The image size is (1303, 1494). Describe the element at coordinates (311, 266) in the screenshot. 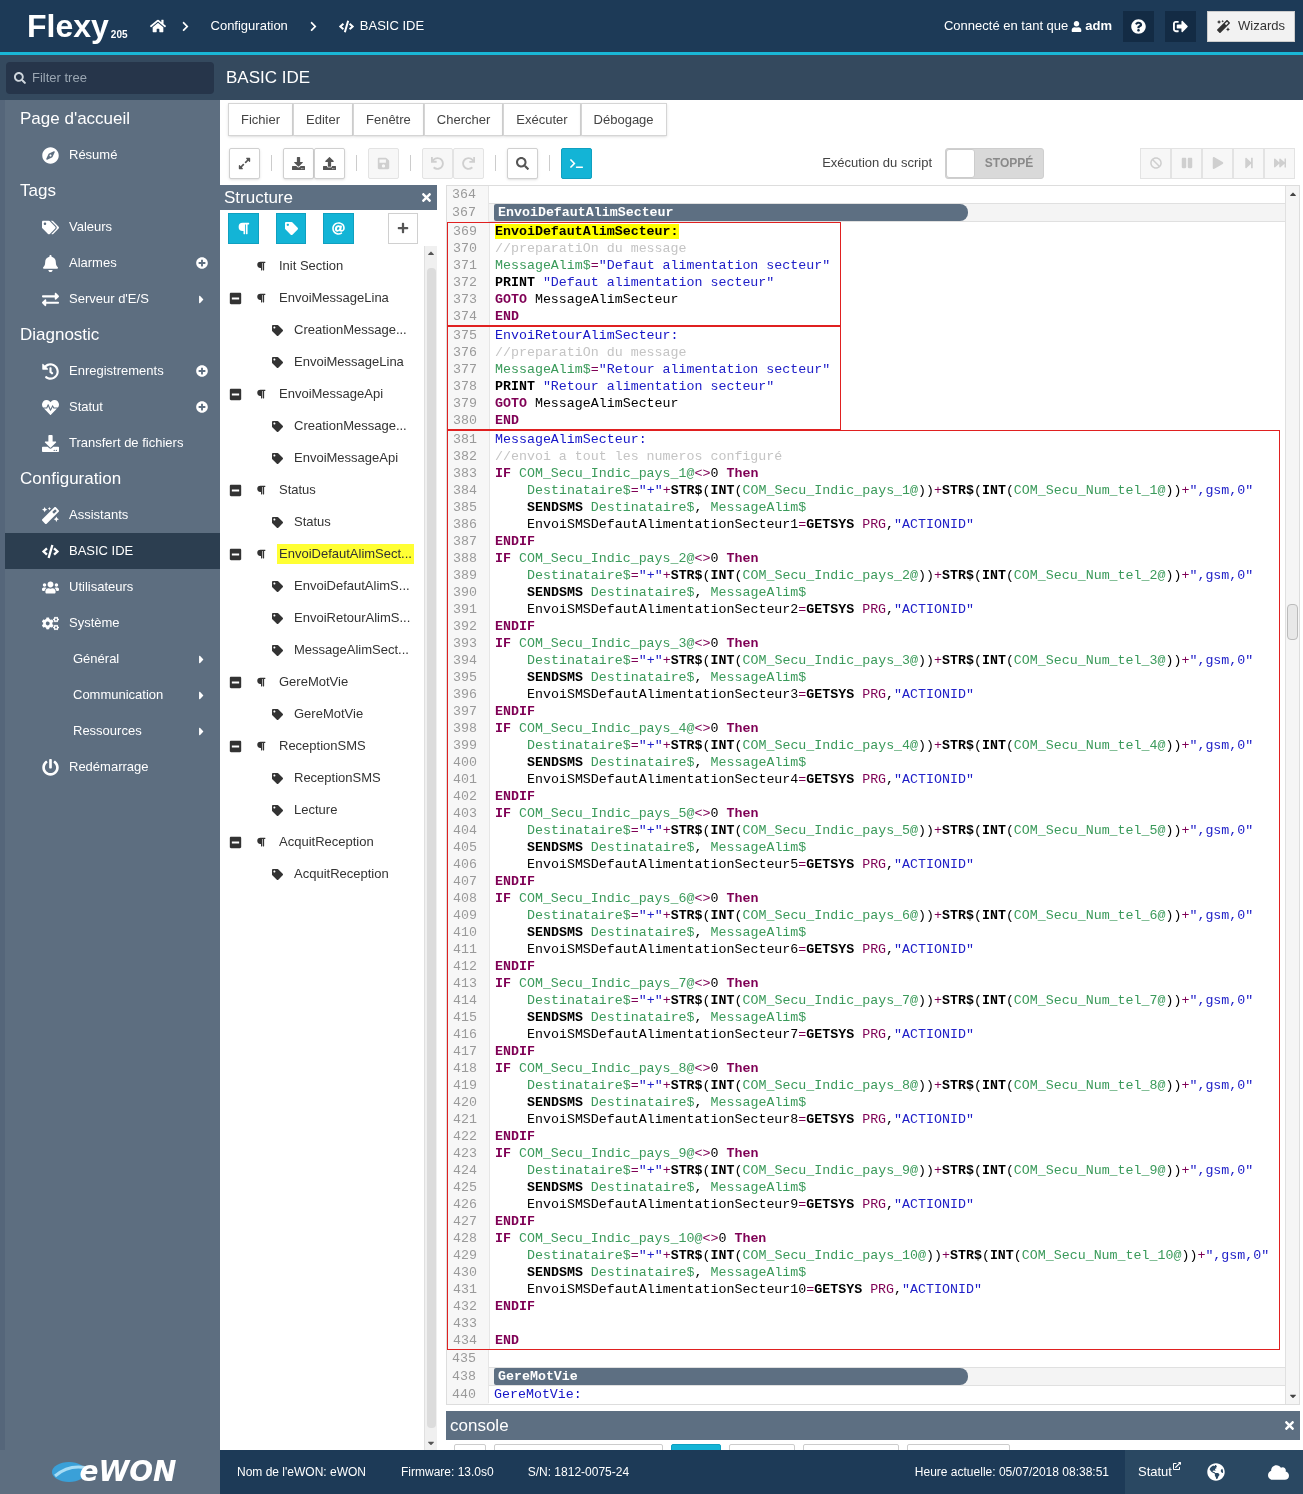

I see `tree-item: Init Section` at that location.